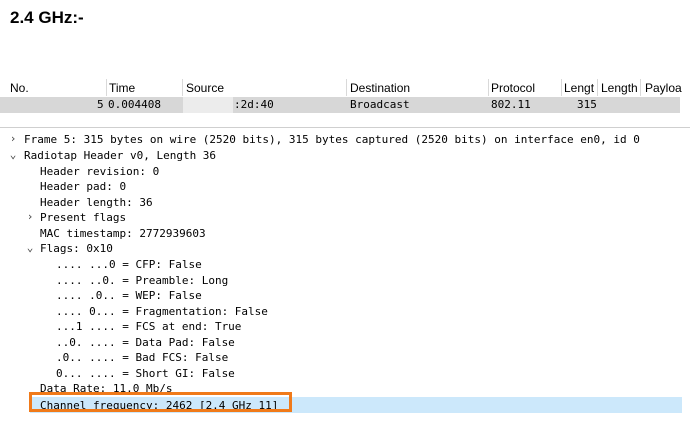 The width and height of the screenshot is (690, 422). What do you see at coordinates (145, 373) in the screenshot?
I see `flag-short-gi: 0... .... = Short GI: False` at bounding box center [145, 373].